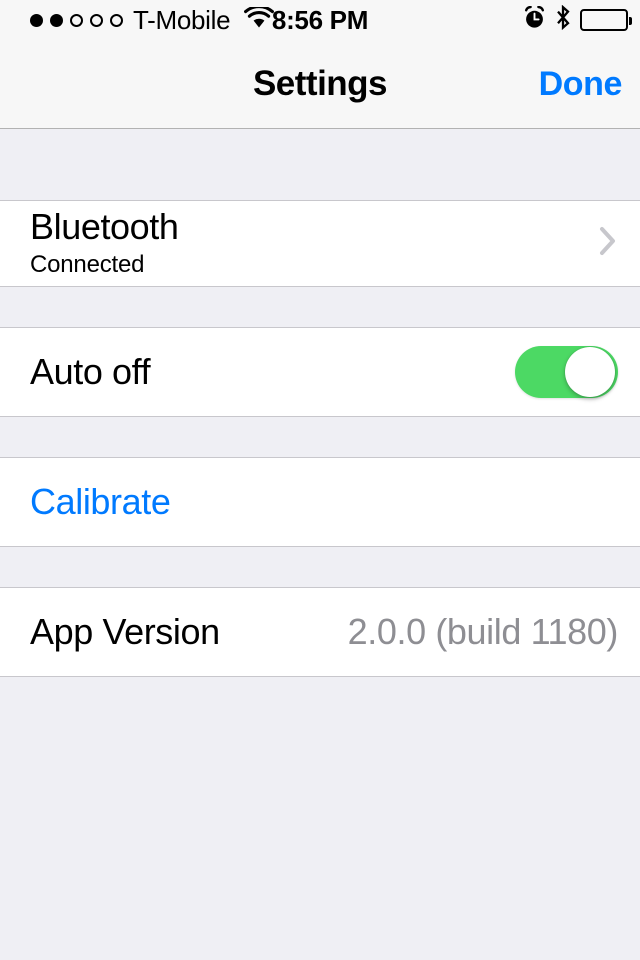  I want to click on section-gap-top, so click(320, 164).